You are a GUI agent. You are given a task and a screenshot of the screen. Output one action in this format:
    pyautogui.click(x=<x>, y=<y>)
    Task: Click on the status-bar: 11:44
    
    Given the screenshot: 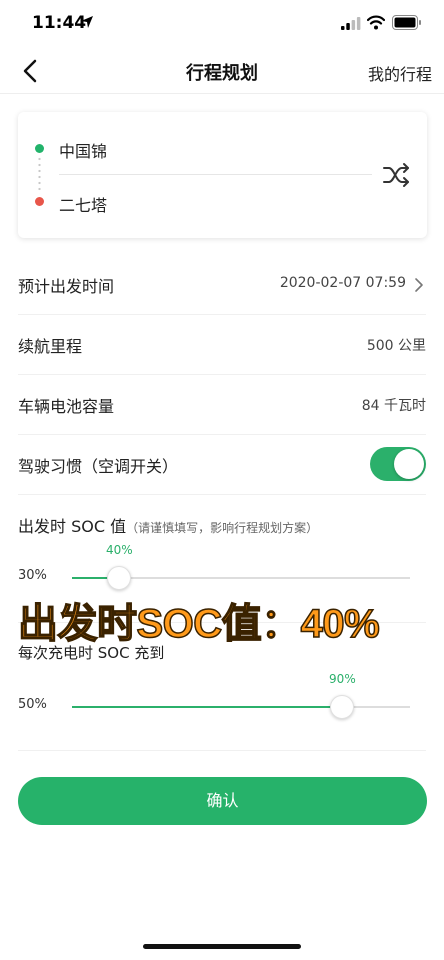 What is the action you would take?
    pyautogui.click(x=222, y=24)
    